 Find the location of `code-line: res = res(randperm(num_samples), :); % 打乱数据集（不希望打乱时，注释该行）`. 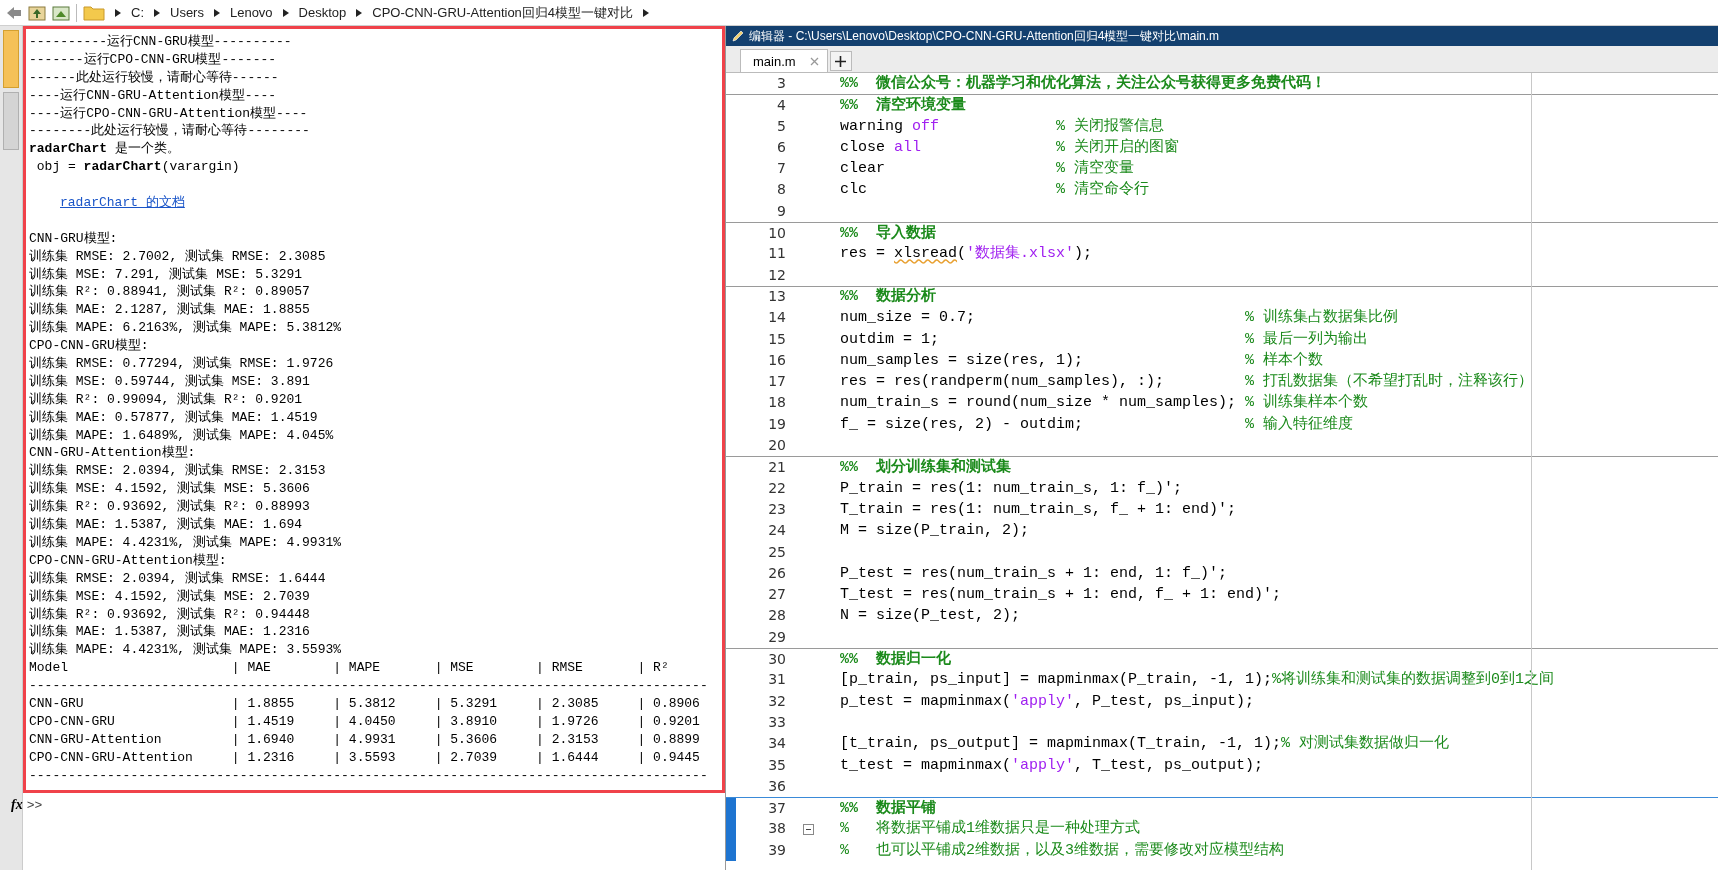

code-line: res = res(randperm(num_samples), :); % 打乱数据集（不希望打乱时，注释该行） is located at coordinates (1187, 382).